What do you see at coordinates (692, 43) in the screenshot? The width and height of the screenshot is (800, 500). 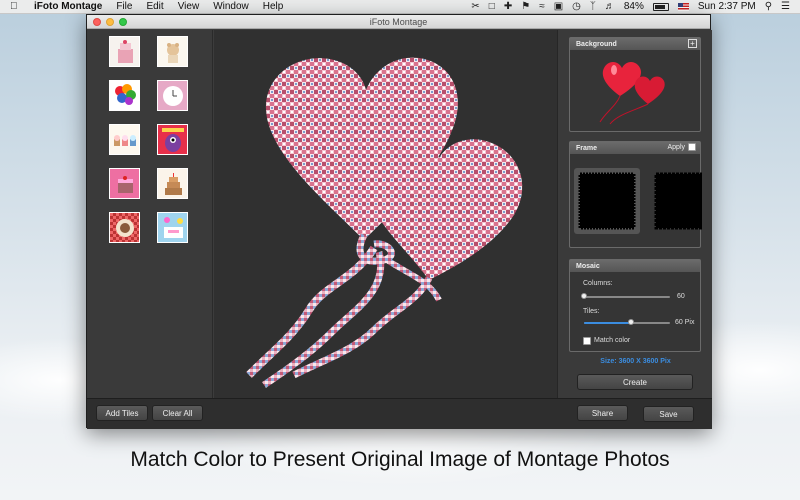 I see `add-background-icon: +` at bounding box center [692, 43].